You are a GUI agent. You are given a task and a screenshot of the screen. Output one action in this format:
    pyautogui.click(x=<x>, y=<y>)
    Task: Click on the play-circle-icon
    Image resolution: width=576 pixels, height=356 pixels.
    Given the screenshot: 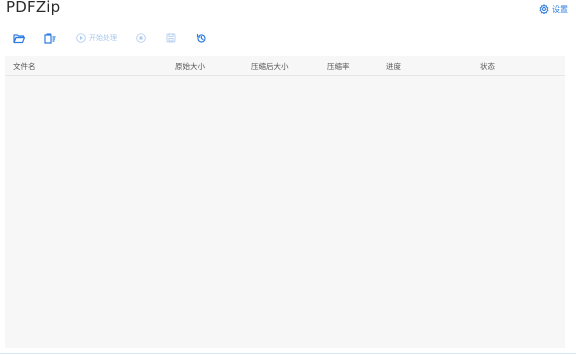 What is the action you would take?
    pyautogui.click(x=81, y=38)
    